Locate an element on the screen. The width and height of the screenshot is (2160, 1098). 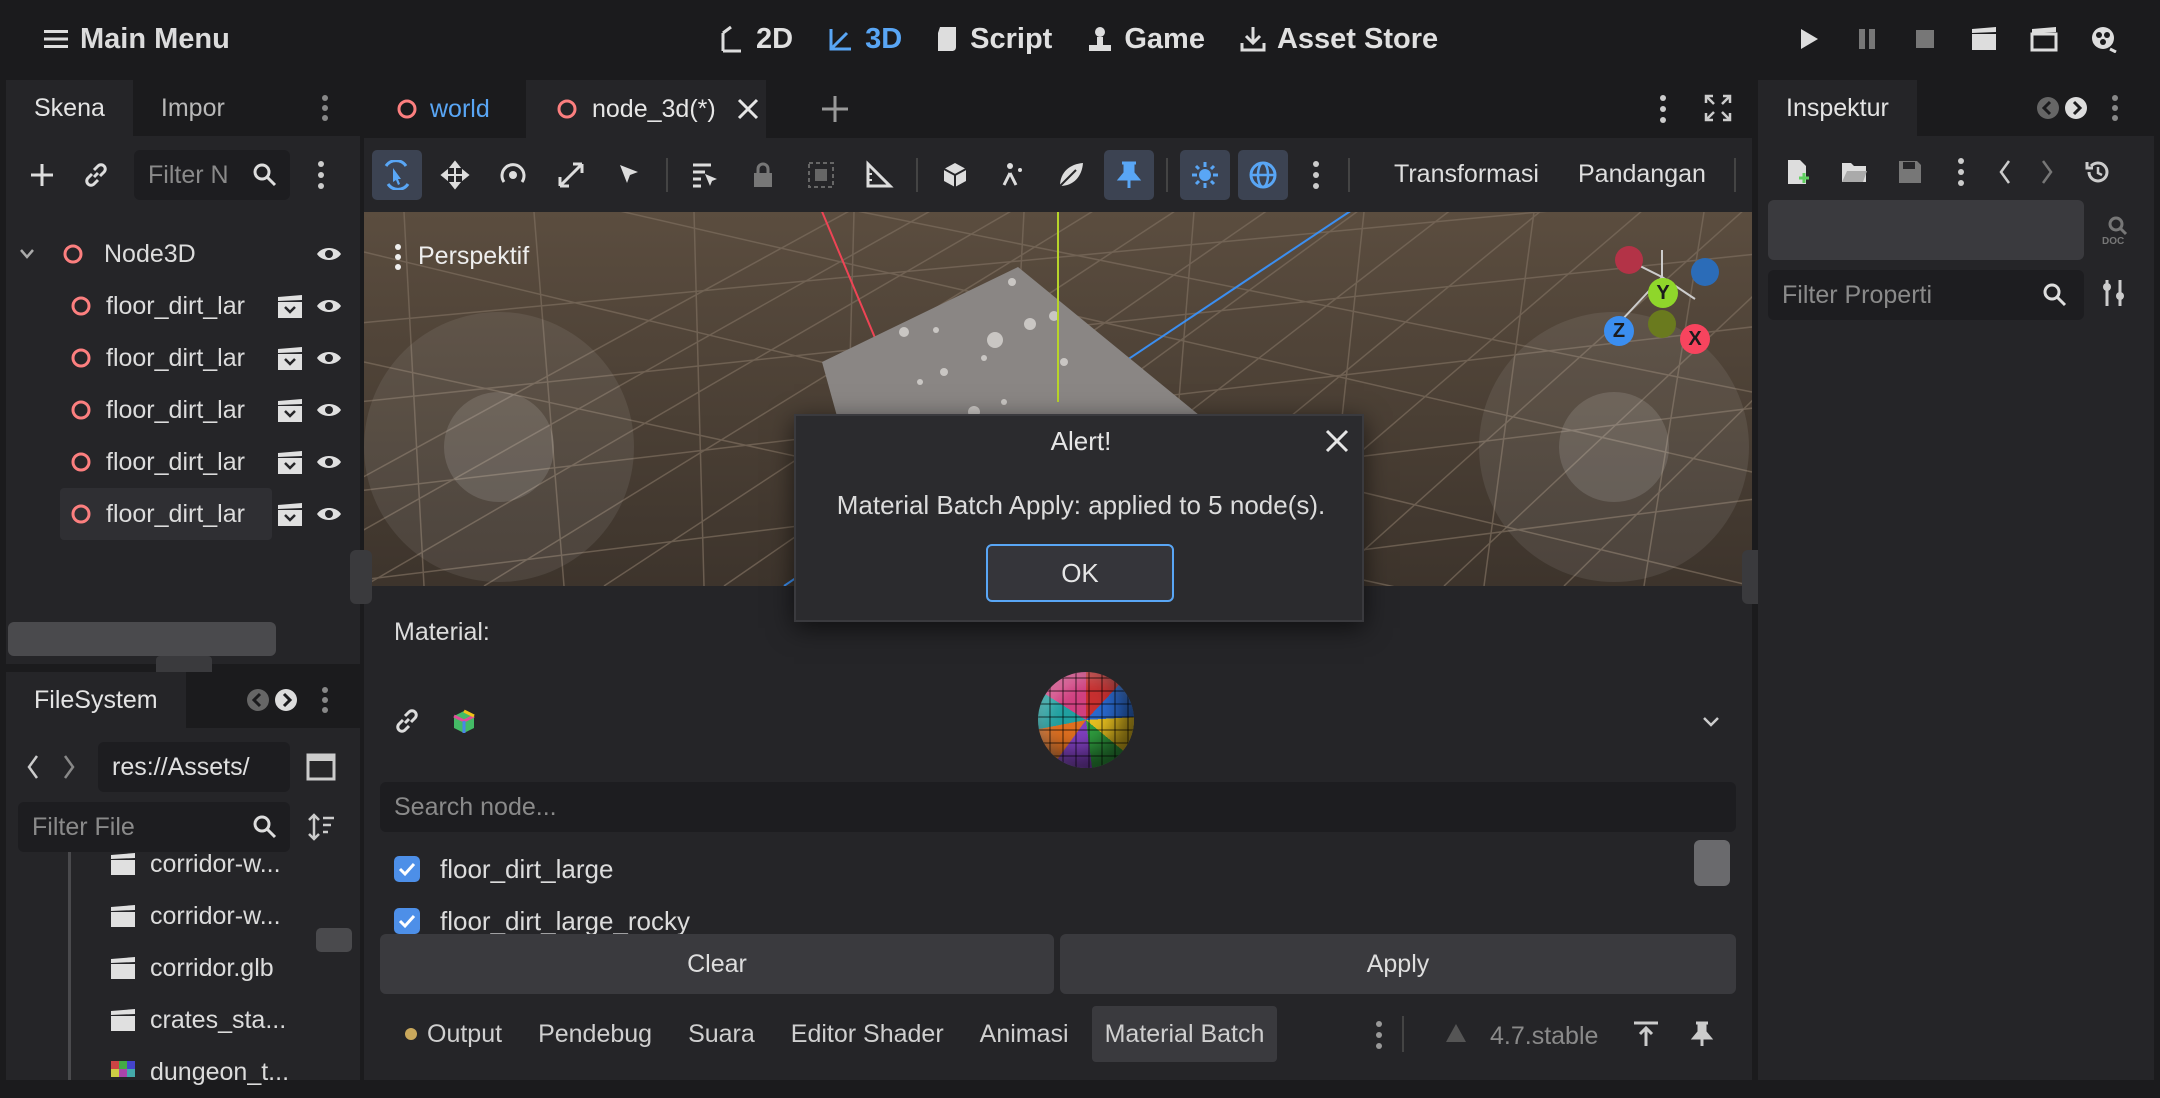
tab-inspector: Inspektur is located at coordinates (1837, 108).